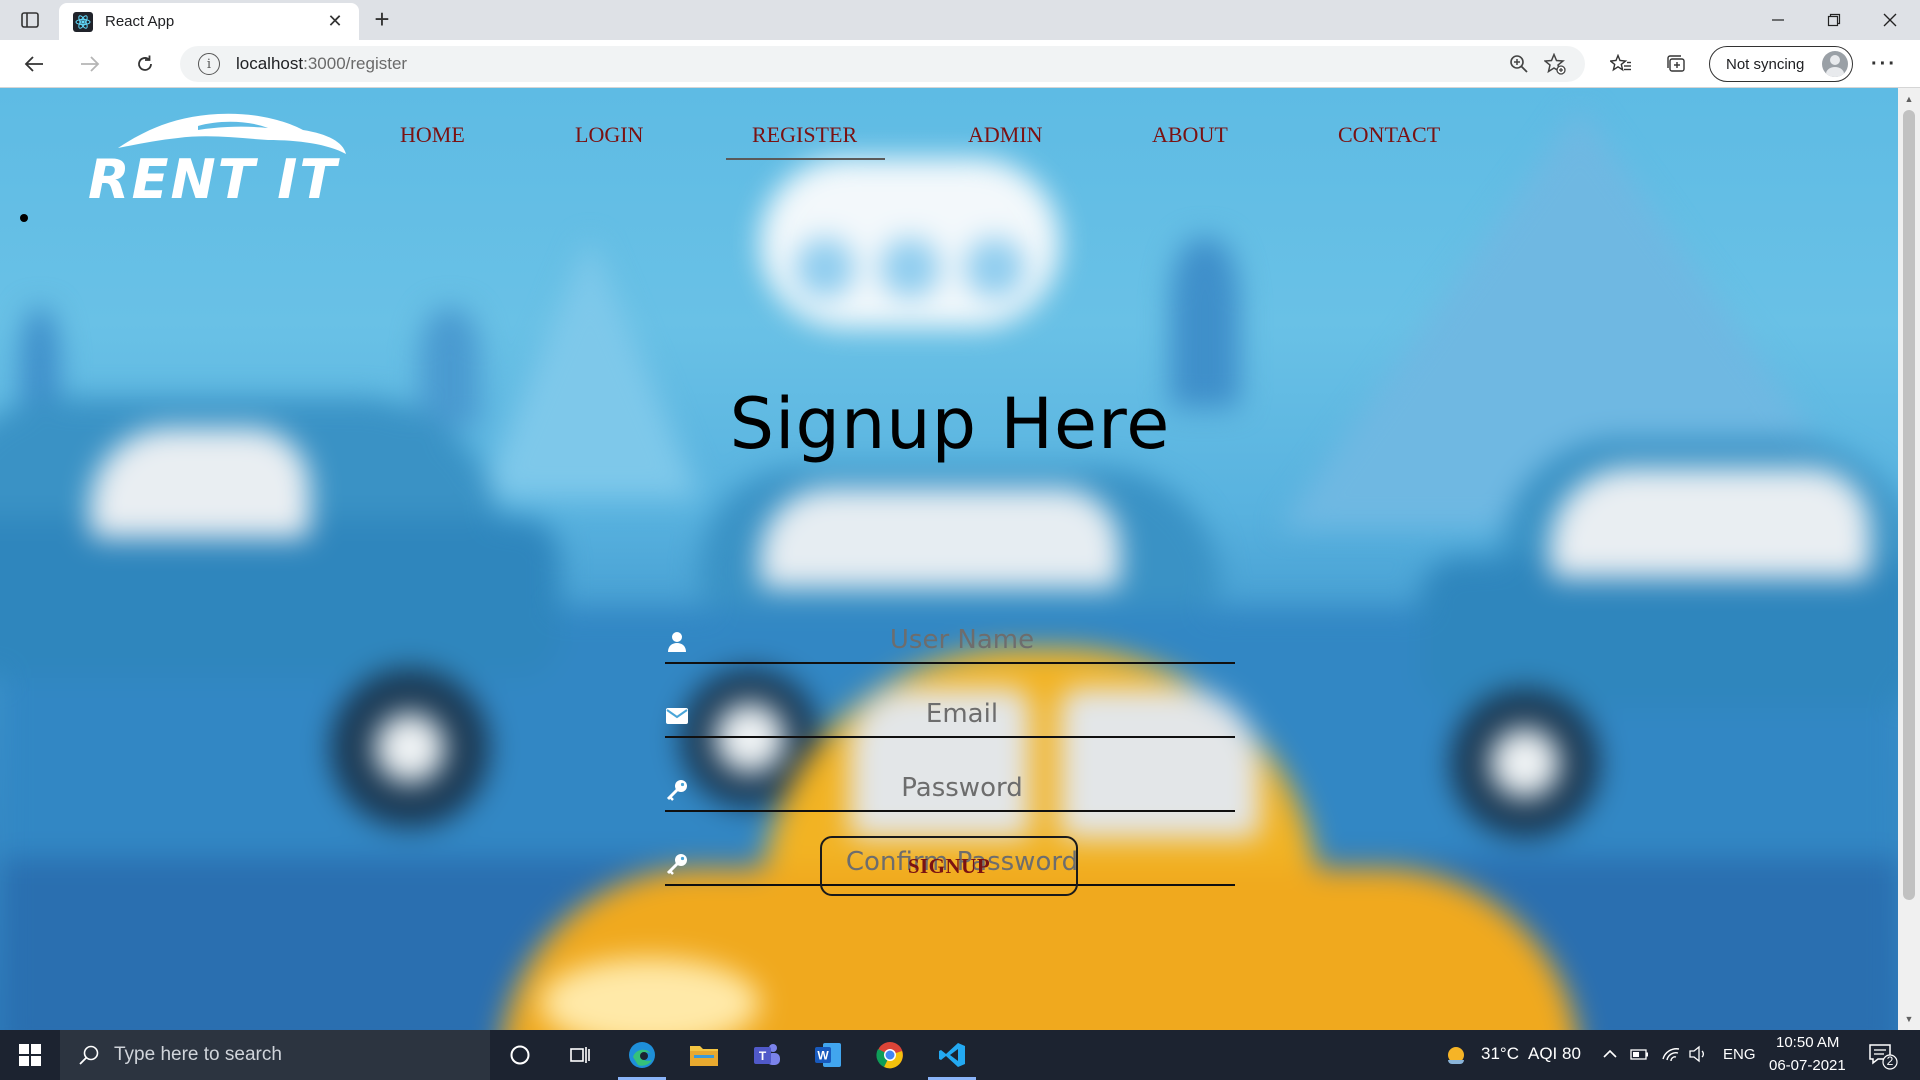  Describe the element at coordinates (1456, 1057) in the screenshot. I see `weather-icon` at that location.